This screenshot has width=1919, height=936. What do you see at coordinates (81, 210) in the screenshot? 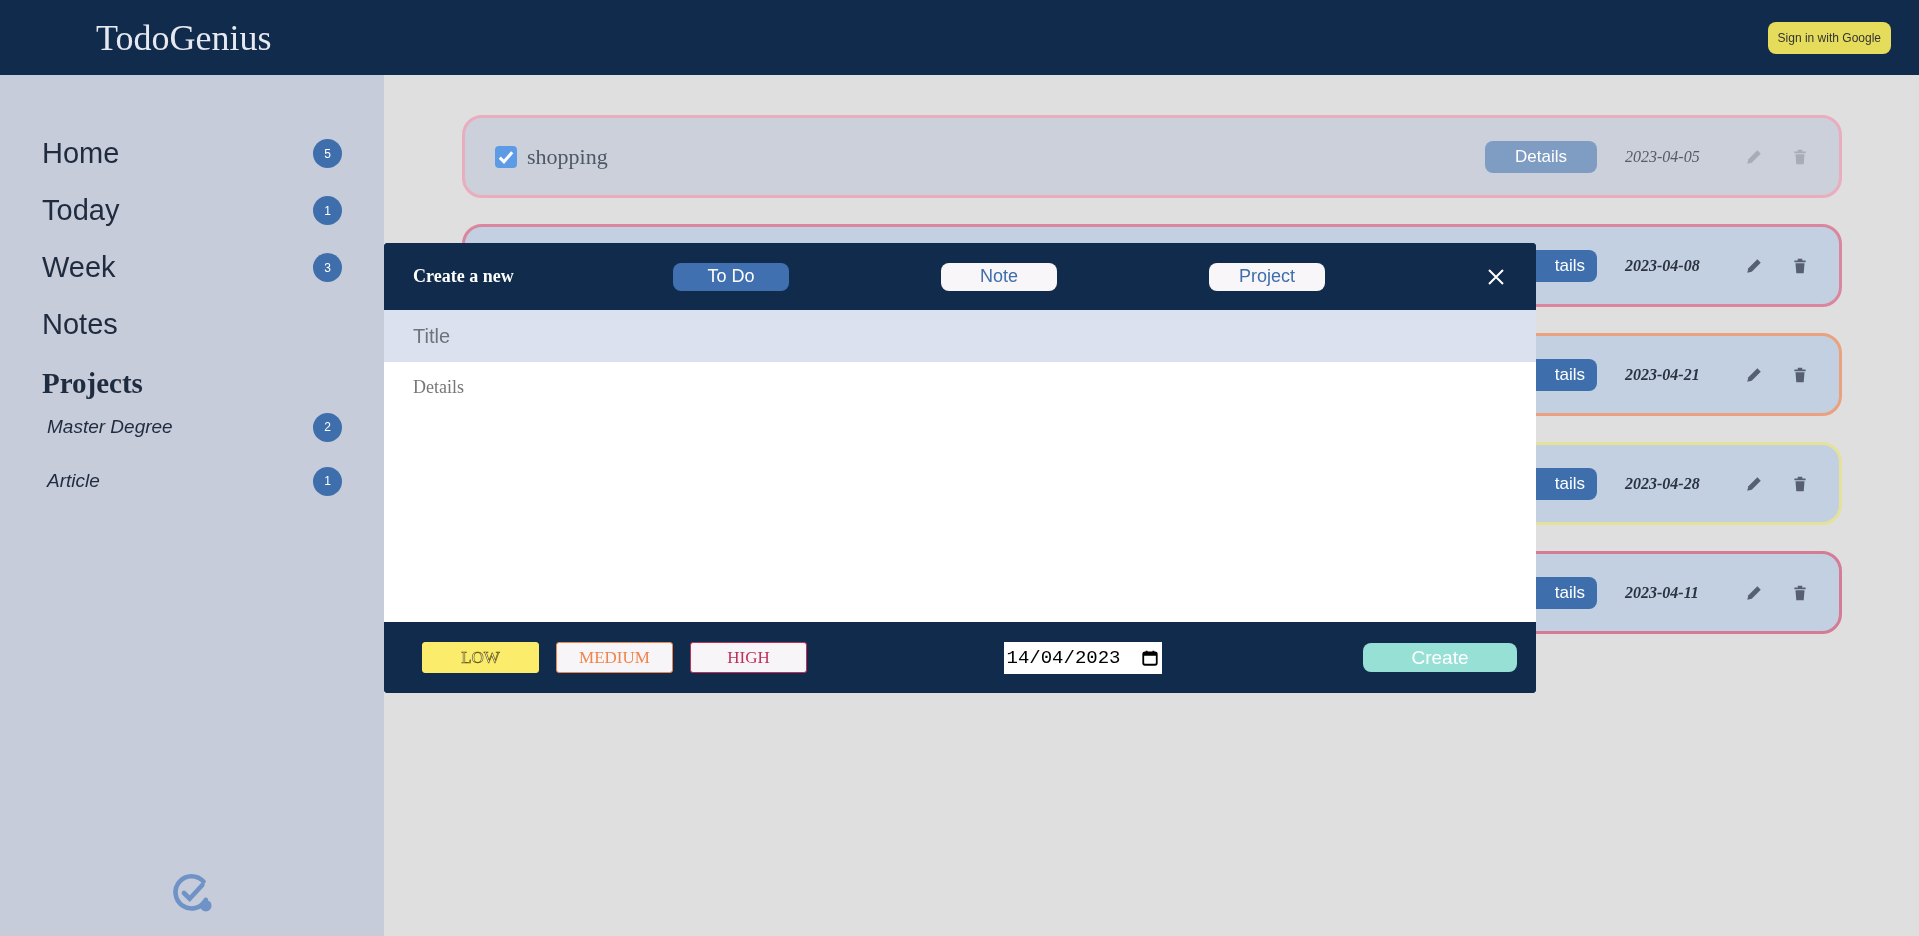
I see `nav-item: Today` at bounding box center [81, 210].